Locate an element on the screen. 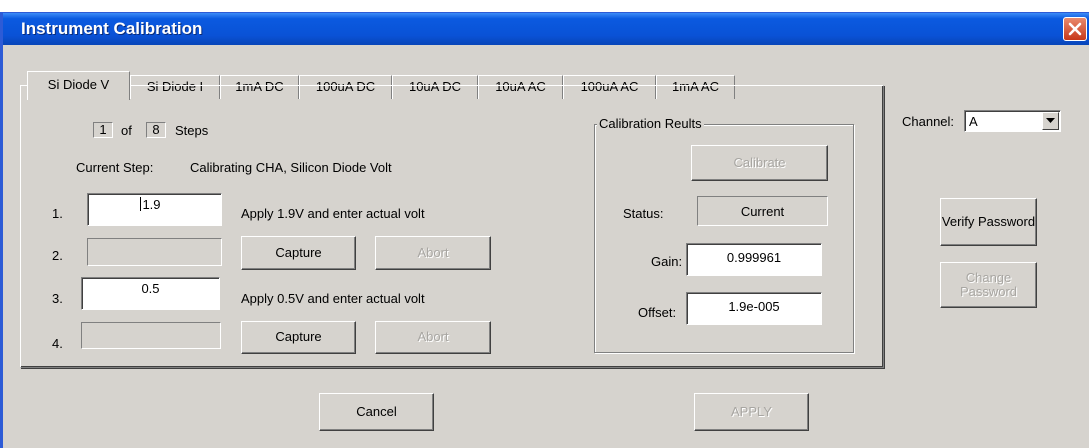 This screenshot has width=1089, height=448. row-1-input: 1.9 is located at coordinates (154, 209).